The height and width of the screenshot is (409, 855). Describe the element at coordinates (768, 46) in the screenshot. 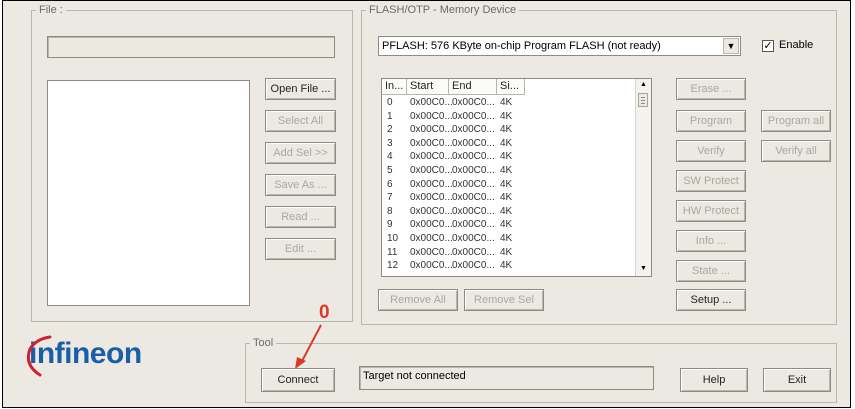

I see `enable-checkbox: ✓` at that location.